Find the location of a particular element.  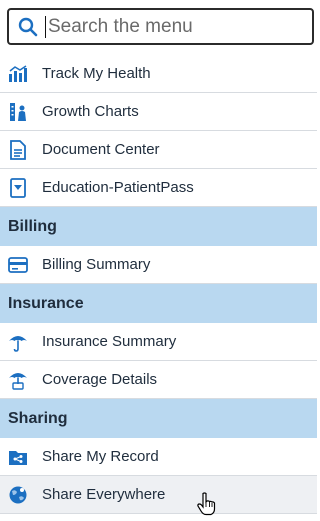

menu-item-document-center: Document Center is located at coordinates (158, 150).